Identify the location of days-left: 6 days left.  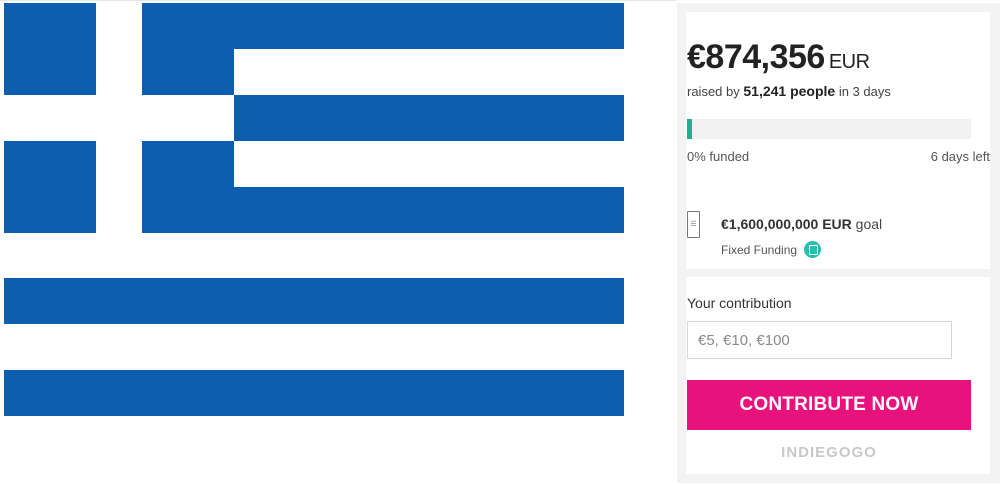
(960, 156).